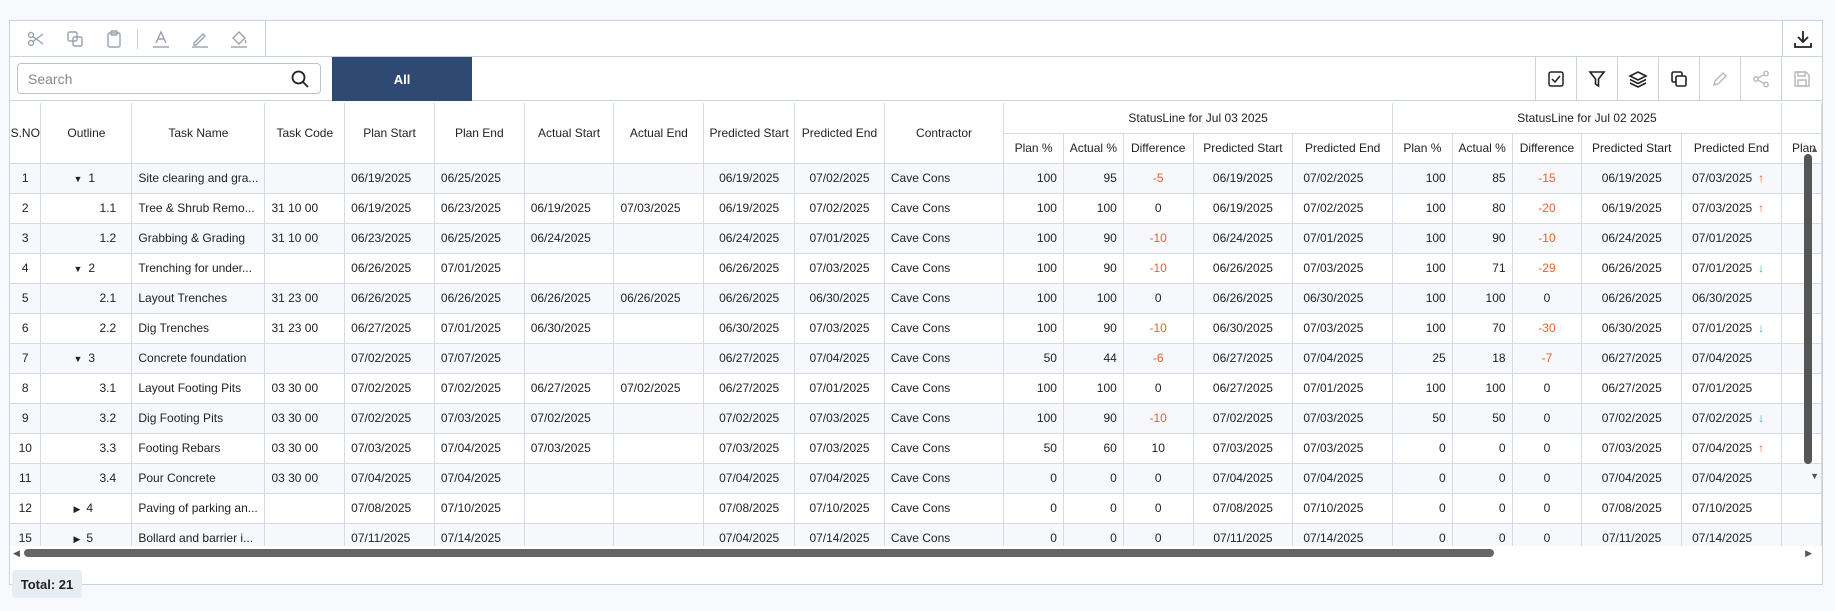  I want to click on cell-sno: 8, so click(26, 388).